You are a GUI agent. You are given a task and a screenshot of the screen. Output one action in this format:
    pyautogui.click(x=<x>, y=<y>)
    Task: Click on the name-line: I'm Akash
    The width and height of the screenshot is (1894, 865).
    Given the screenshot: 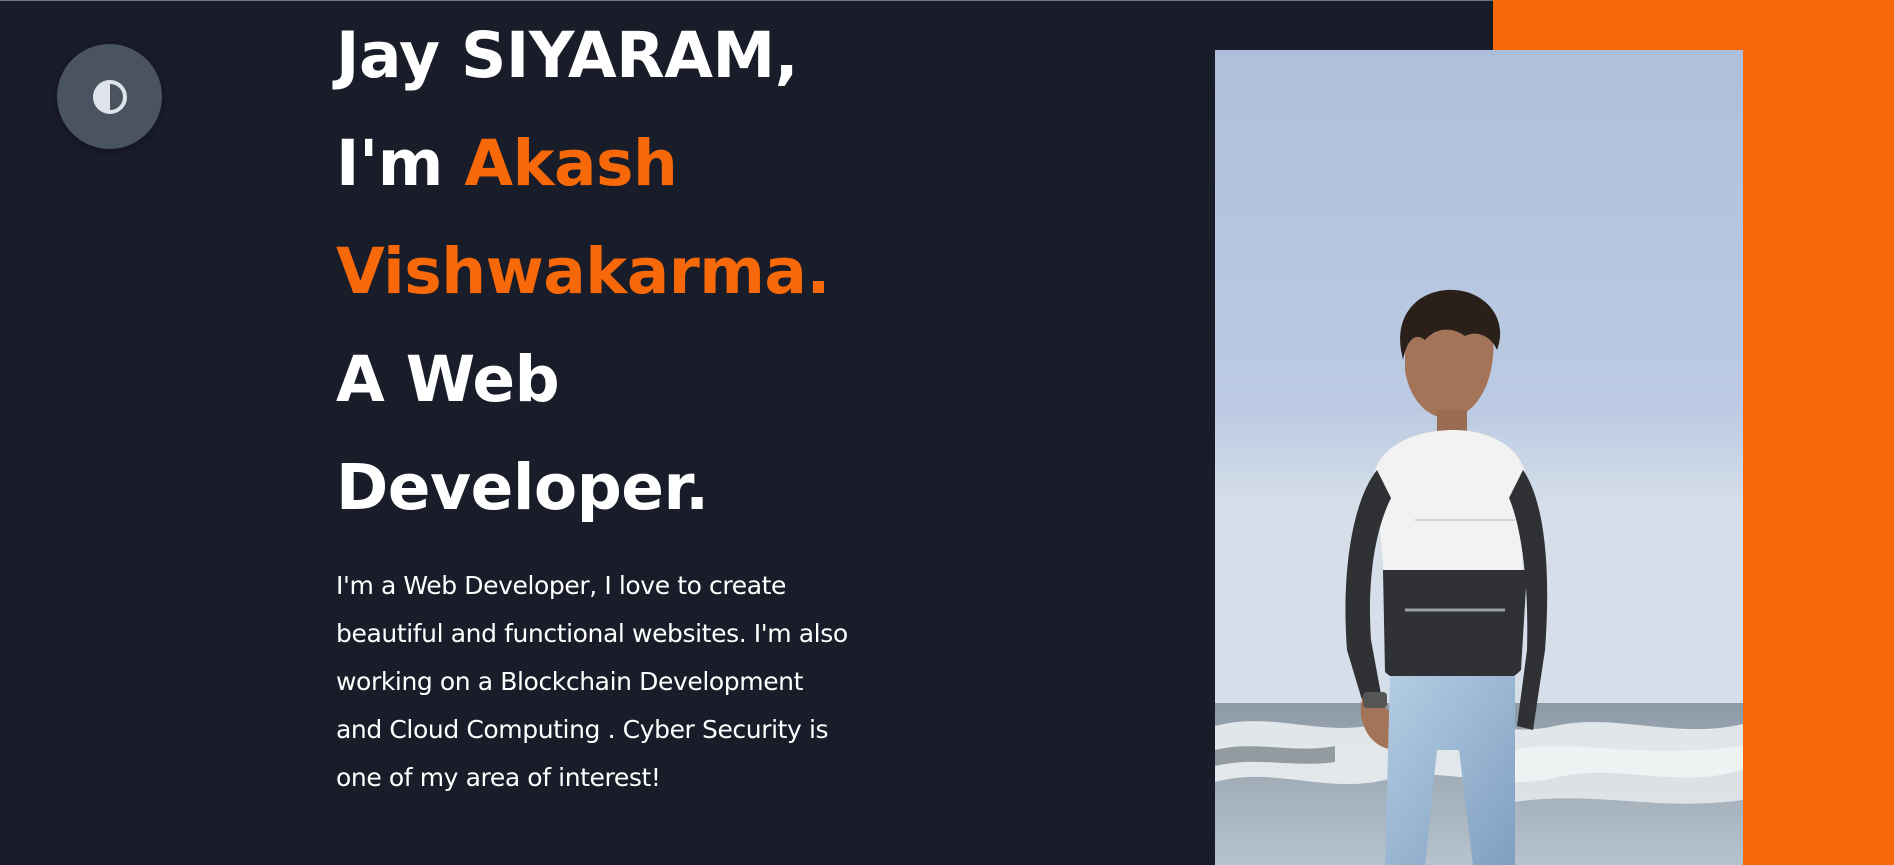 What is the action you would take?
    pyautogui.click(x=636, y=164)
    